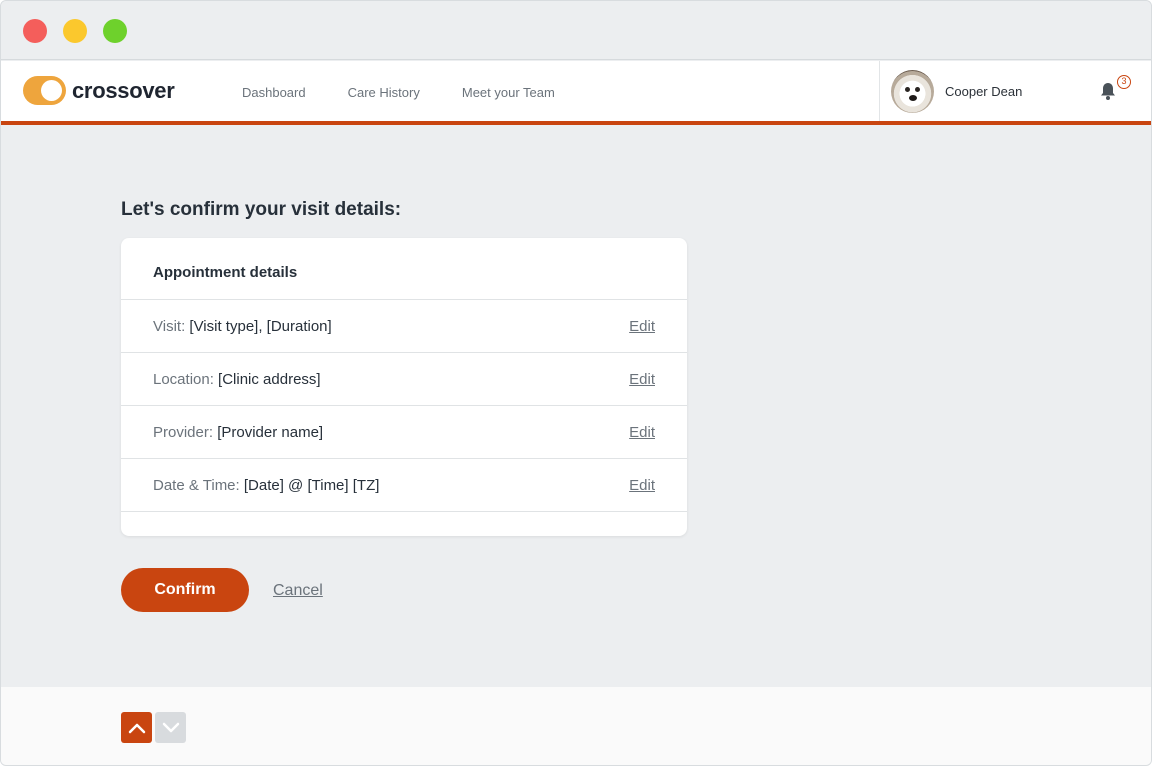 The width and height of the screenshot is (1152, 766). What do you see at coordinates (1124, 82) in the screenshot?
I see `notification-badge: 3` at bounding box center [1124, 82].